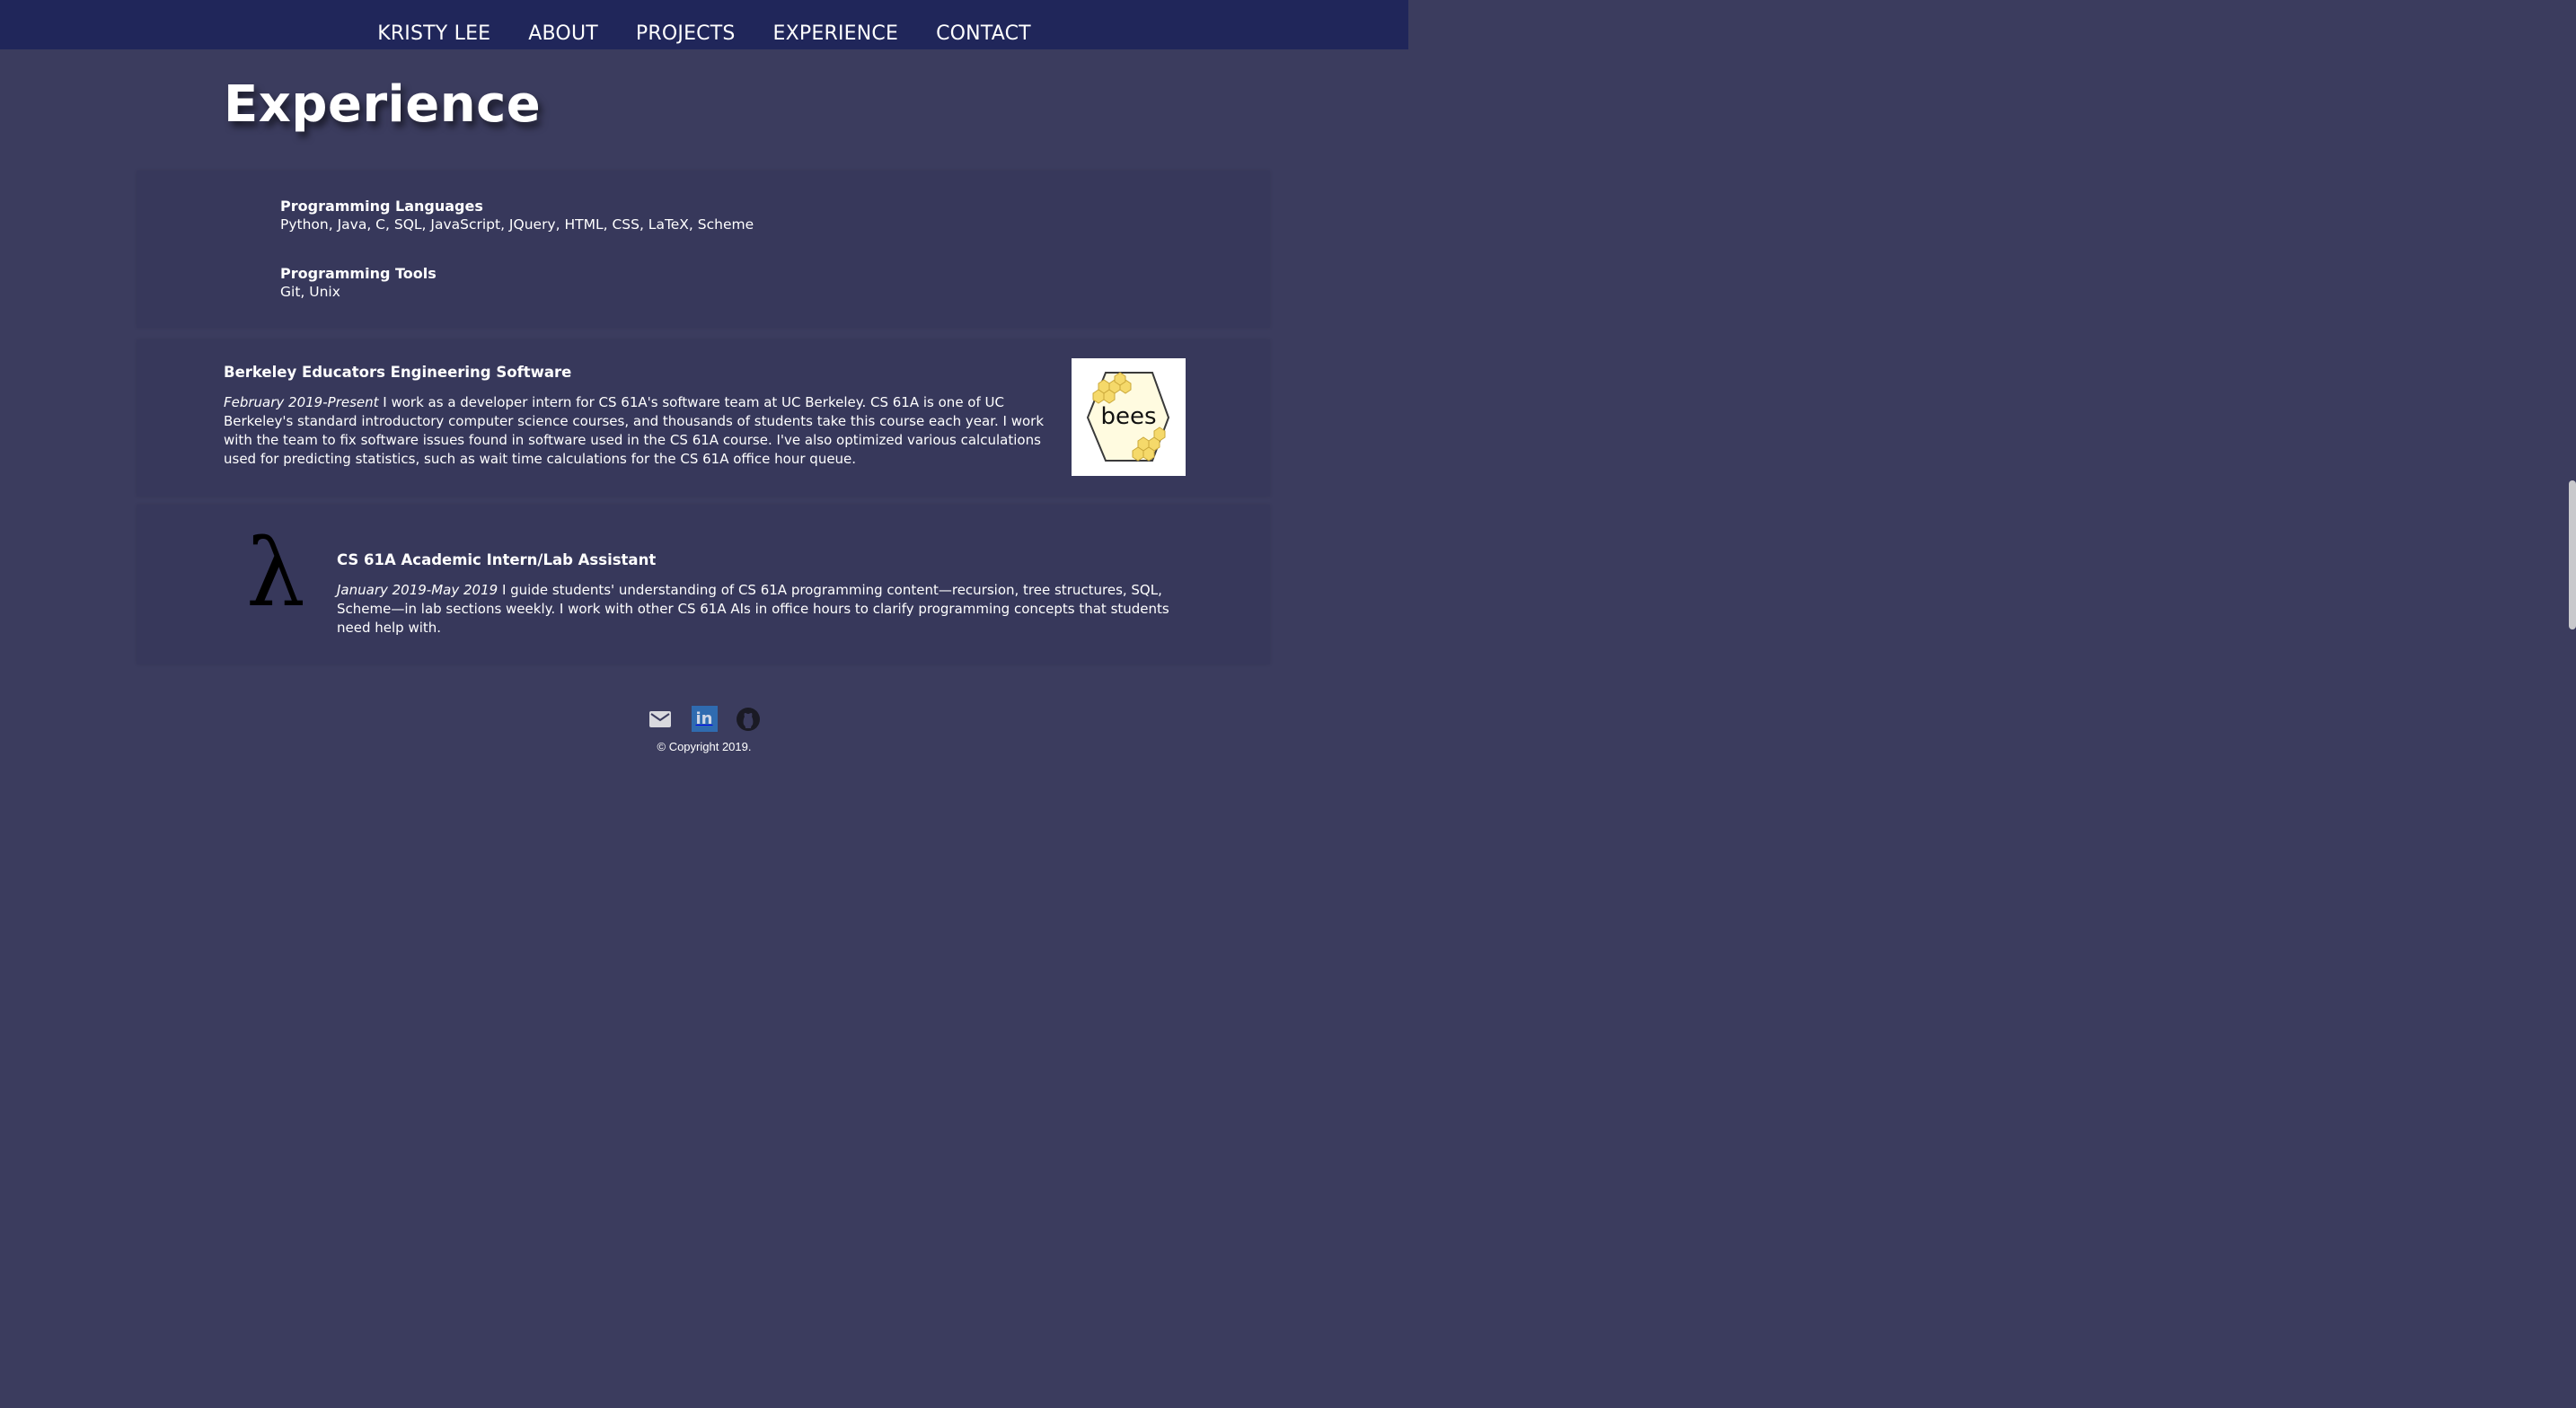 The height and width of the screenshot is (1408, 2576). I want to click on social-links: in, so click(704, 719).